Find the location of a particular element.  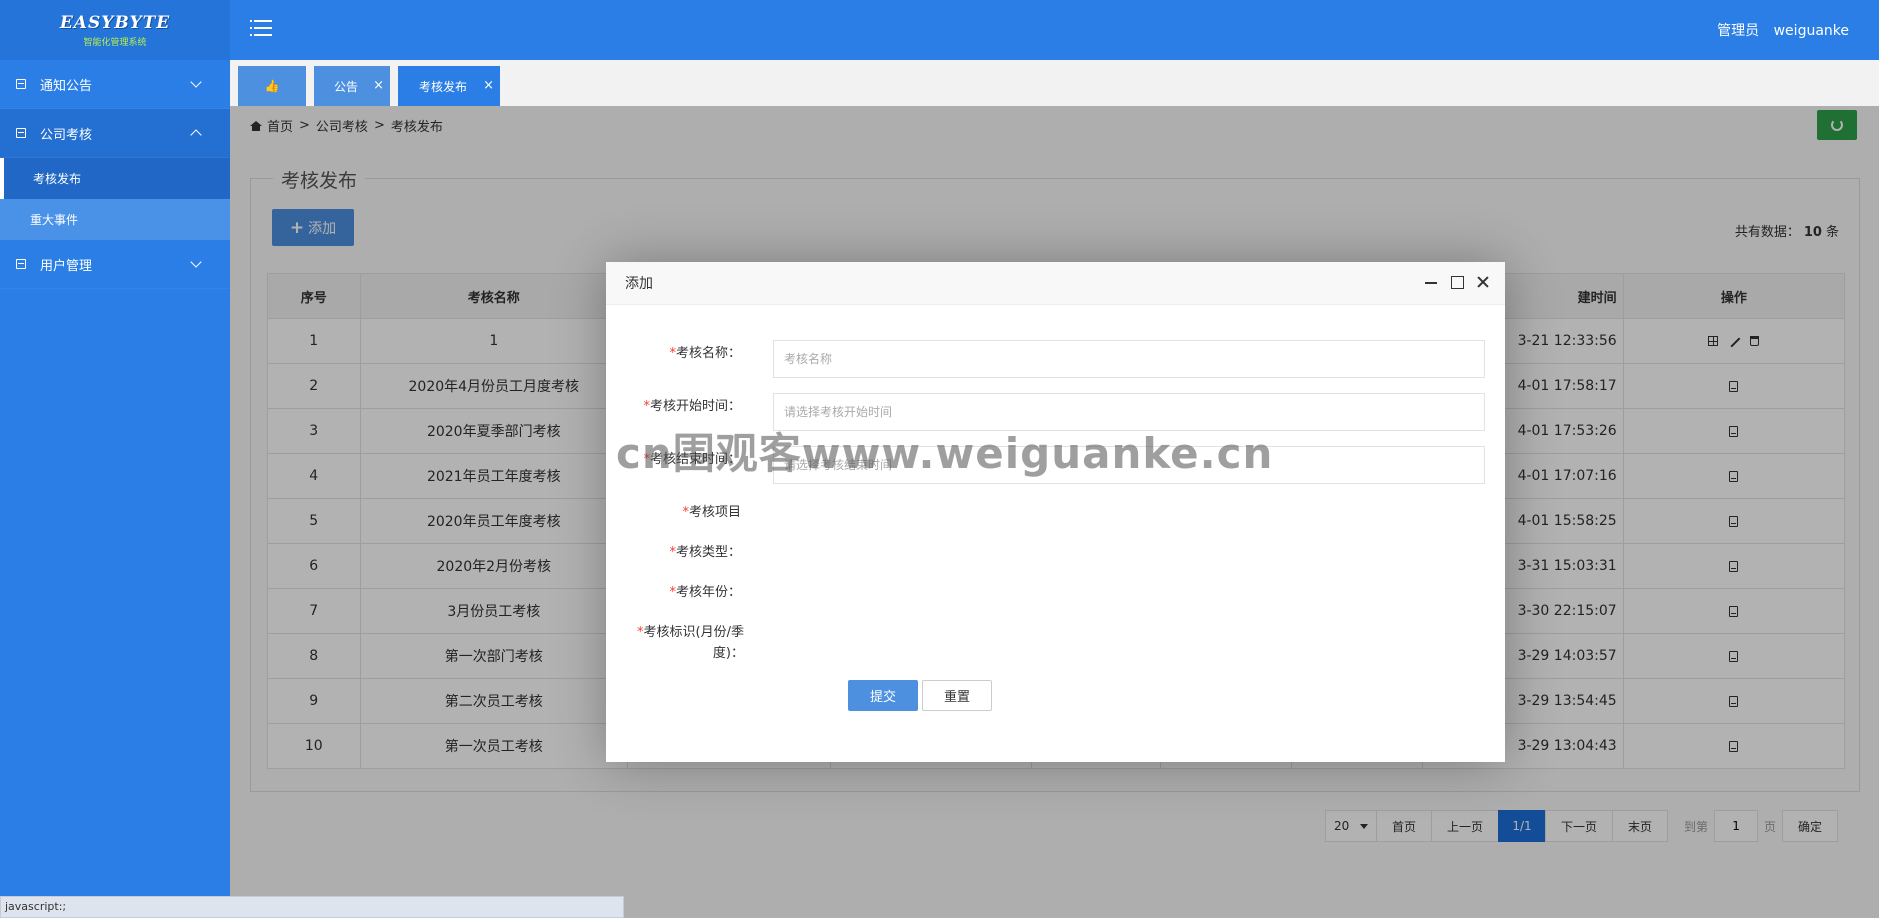

thumbs-up-icon: 👍 is located at coordinates (272, 86).